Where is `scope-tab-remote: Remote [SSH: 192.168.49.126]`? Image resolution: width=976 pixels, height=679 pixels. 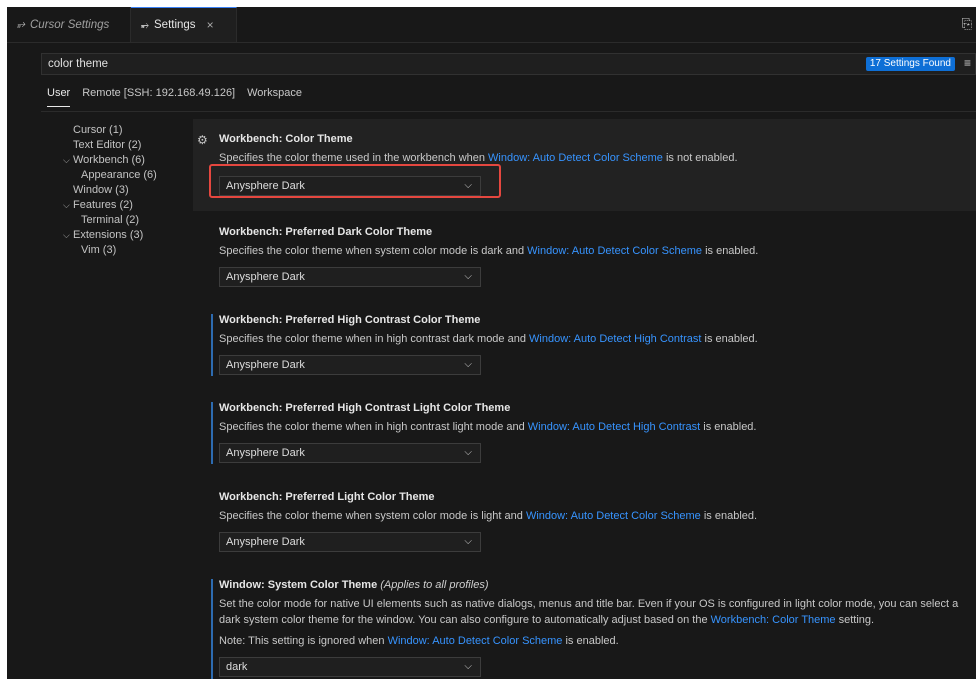 scope-tab-remote: Remote [SSH: 192.168.49.126] is located at coordinates (158, 97).